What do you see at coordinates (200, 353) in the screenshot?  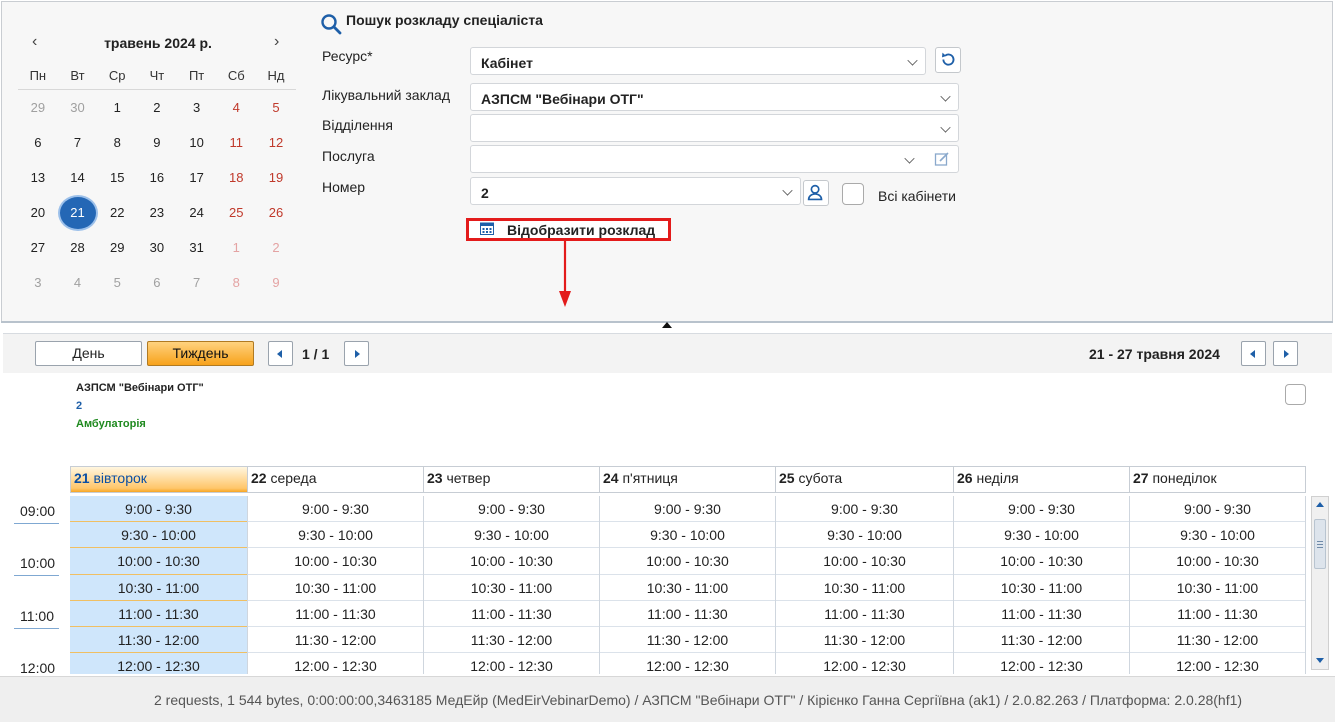 I see `week-view-button: Тиждень` at bounding box center [200, 353].